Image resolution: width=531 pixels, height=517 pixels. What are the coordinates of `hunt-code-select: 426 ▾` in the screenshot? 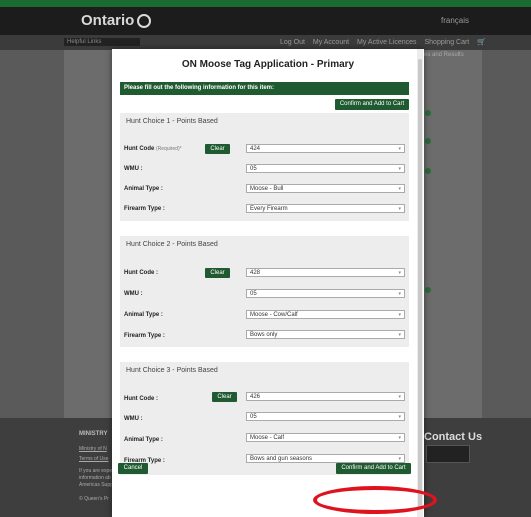 It's located at (325, 396).